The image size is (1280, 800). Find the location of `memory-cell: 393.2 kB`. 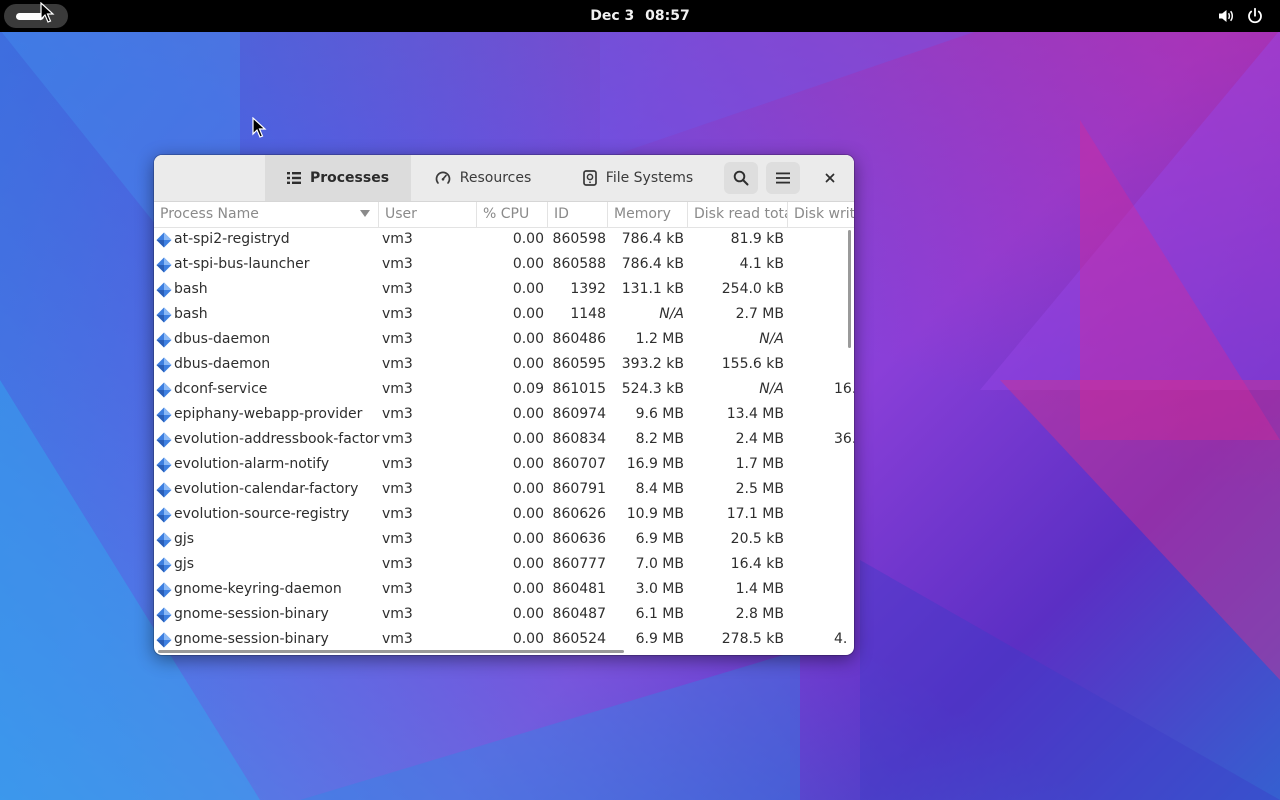

memory-cell: 393.2 kB is located at coordinates (652, 364).